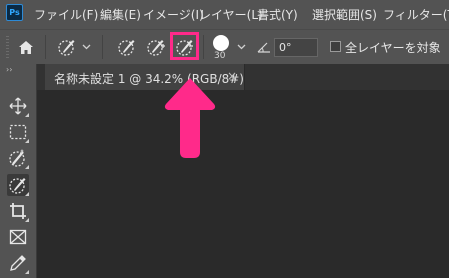 Image resolution: width=449 pixels, height=278 pixels. I want to click on marquee-tool, so click(18, 132).